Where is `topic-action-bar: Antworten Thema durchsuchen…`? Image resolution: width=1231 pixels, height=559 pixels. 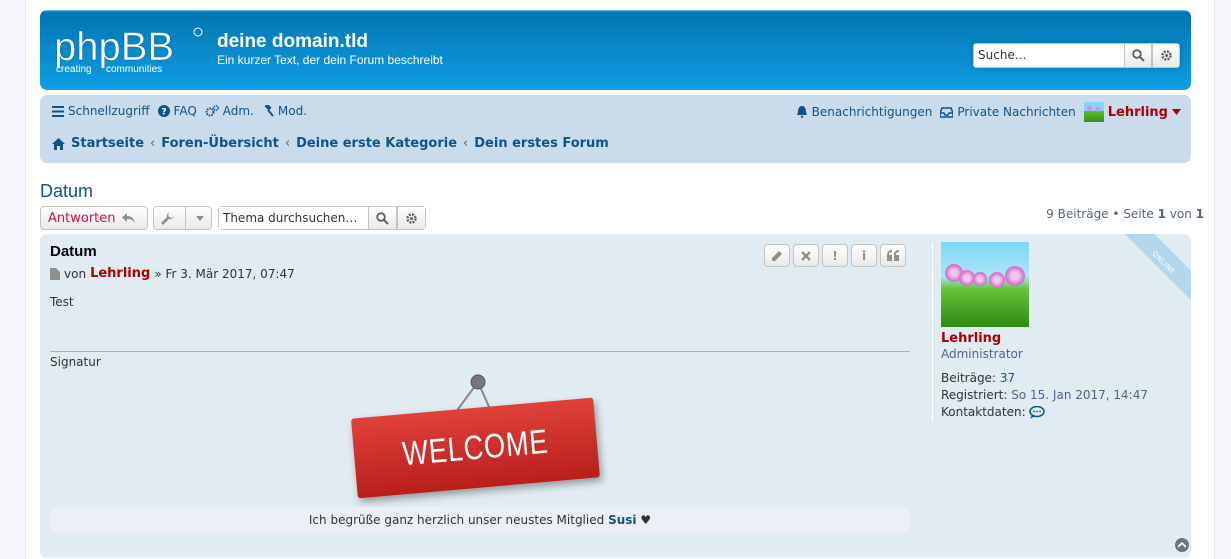 topic-action-bar: Antworten Thema durchsuchen… is located at coordinates (233, 218).